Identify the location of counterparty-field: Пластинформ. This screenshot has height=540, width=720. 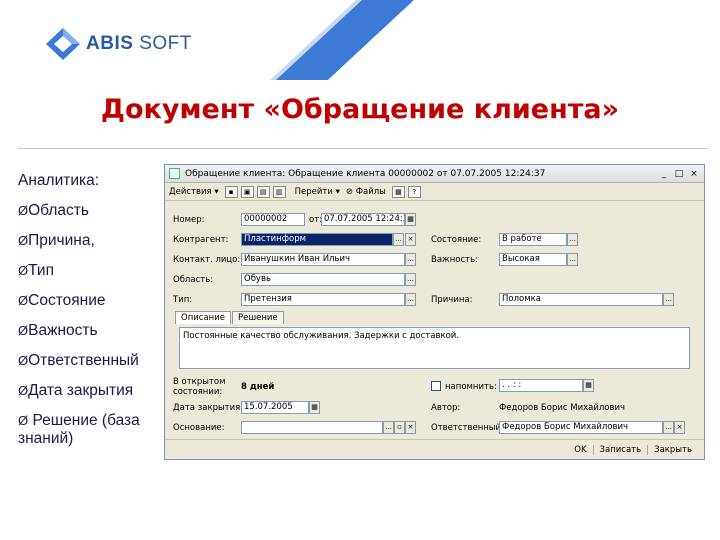
(317, 239).